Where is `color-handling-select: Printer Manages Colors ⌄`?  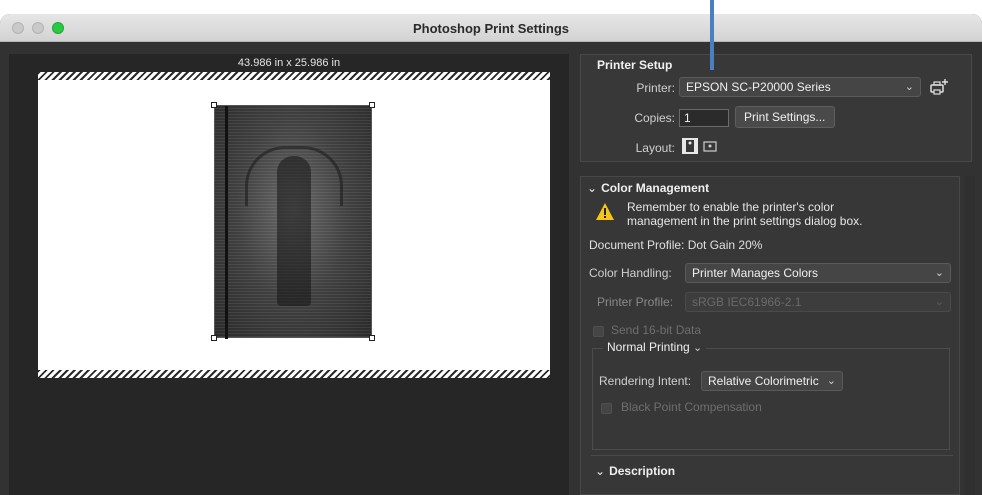 color-handling-select: Printer Manages Colors ⌄ is located at coordinates (818, 273).